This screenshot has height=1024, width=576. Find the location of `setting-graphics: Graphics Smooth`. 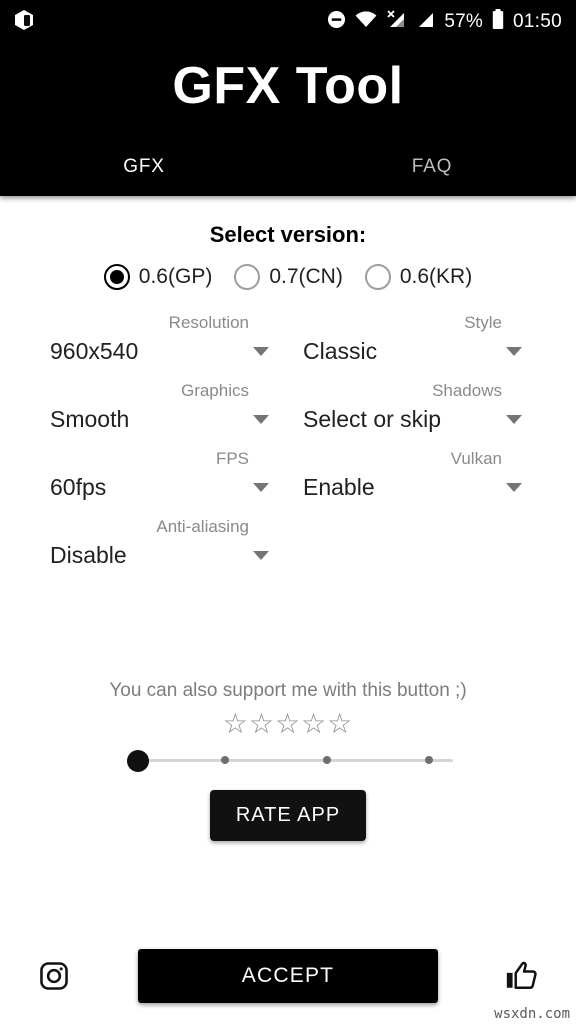

setting-graphics: Graphics Smooth is located at coordinates (168, 407).